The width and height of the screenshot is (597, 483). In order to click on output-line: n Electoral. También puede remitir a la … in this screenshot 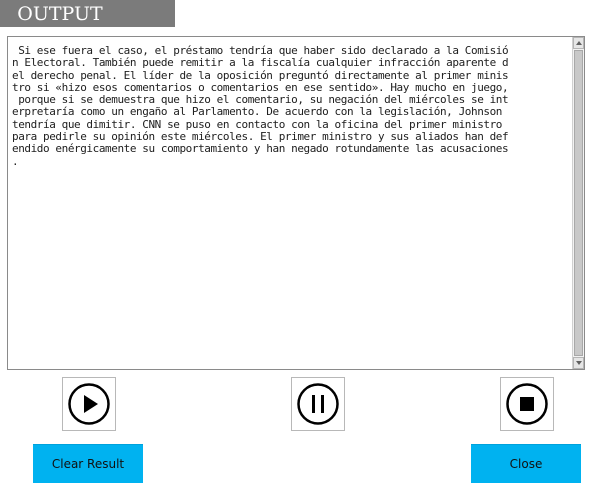, I will do `click(260, 63)`.